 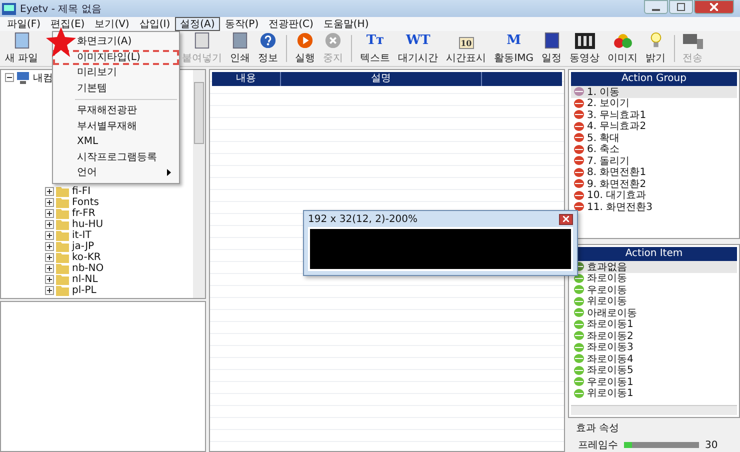 I want to click on slider-label: 프레임수, so click(x=598, y=445).